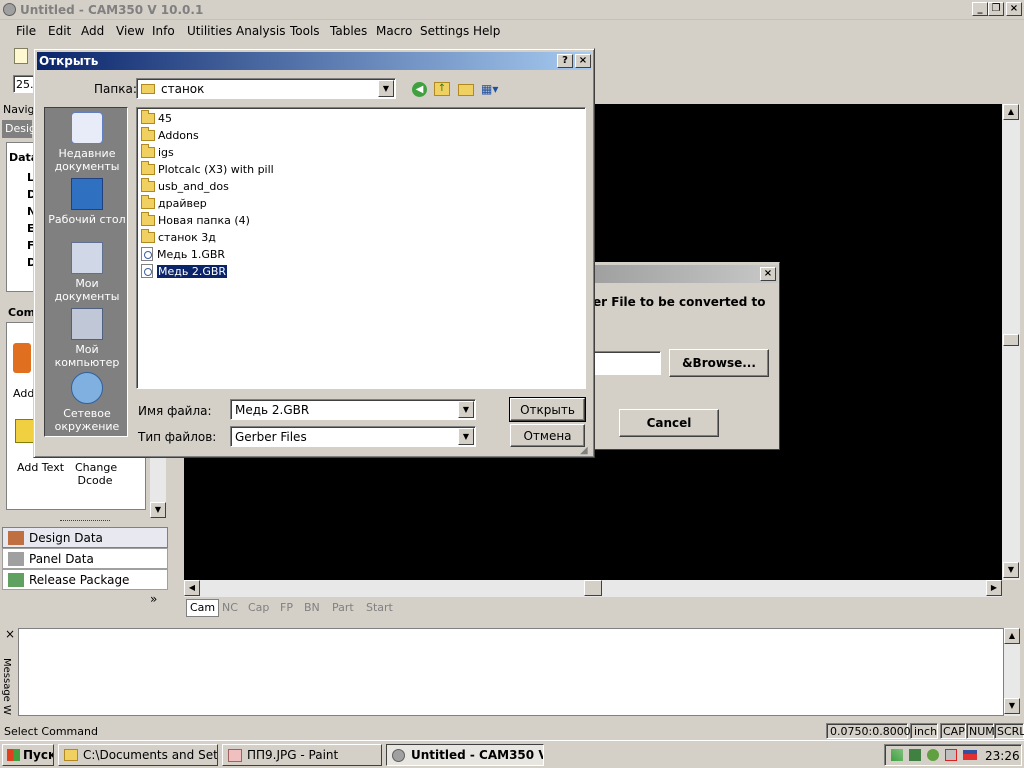  What do you see at coordinates (627, 363) in the screenshot?
I see `import-file-input` at bounding box center [627, 363].